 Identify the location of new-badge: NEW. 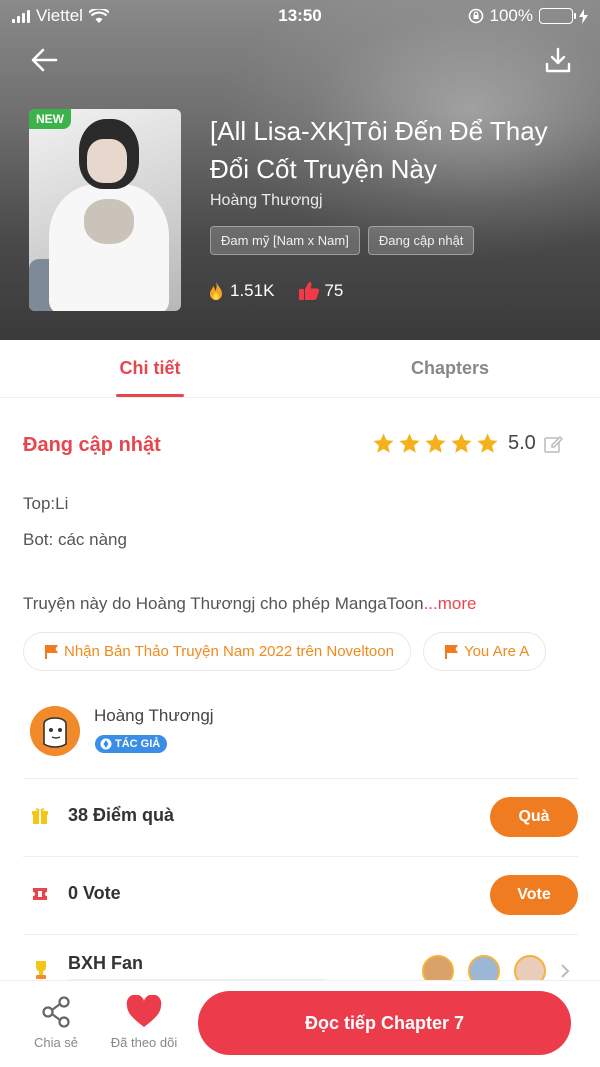
(50, 119).